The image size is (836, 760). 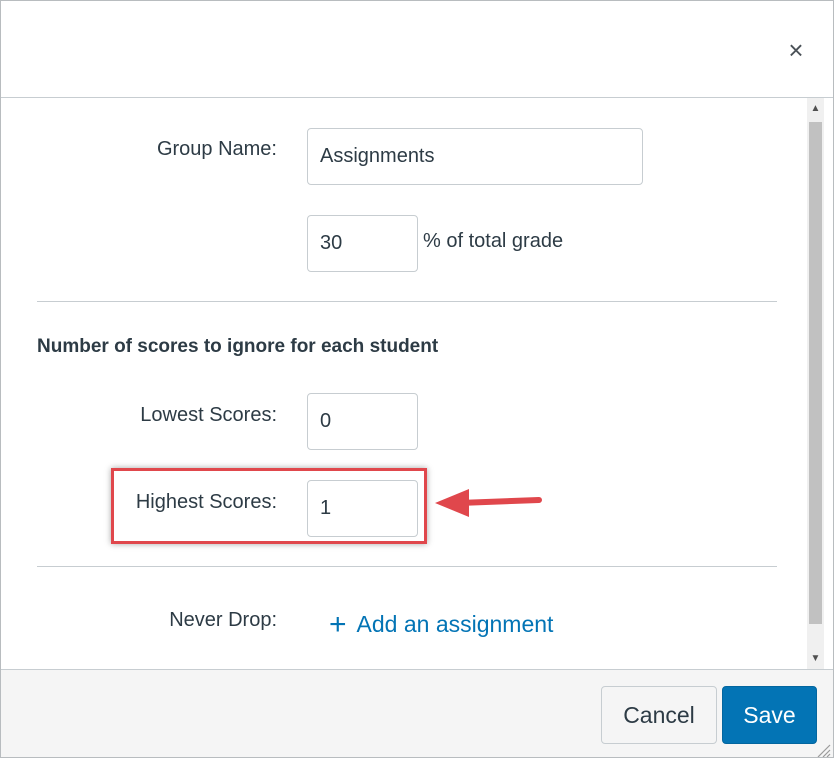 I want to click on vertical-scrollbar: ▲ ▼, so click(x=815, y=383).